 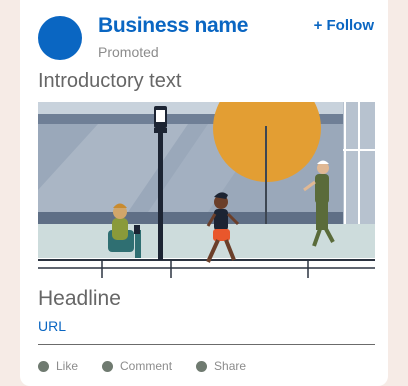 I want to click on comment-label: Comment, so click(x=146, y=366).